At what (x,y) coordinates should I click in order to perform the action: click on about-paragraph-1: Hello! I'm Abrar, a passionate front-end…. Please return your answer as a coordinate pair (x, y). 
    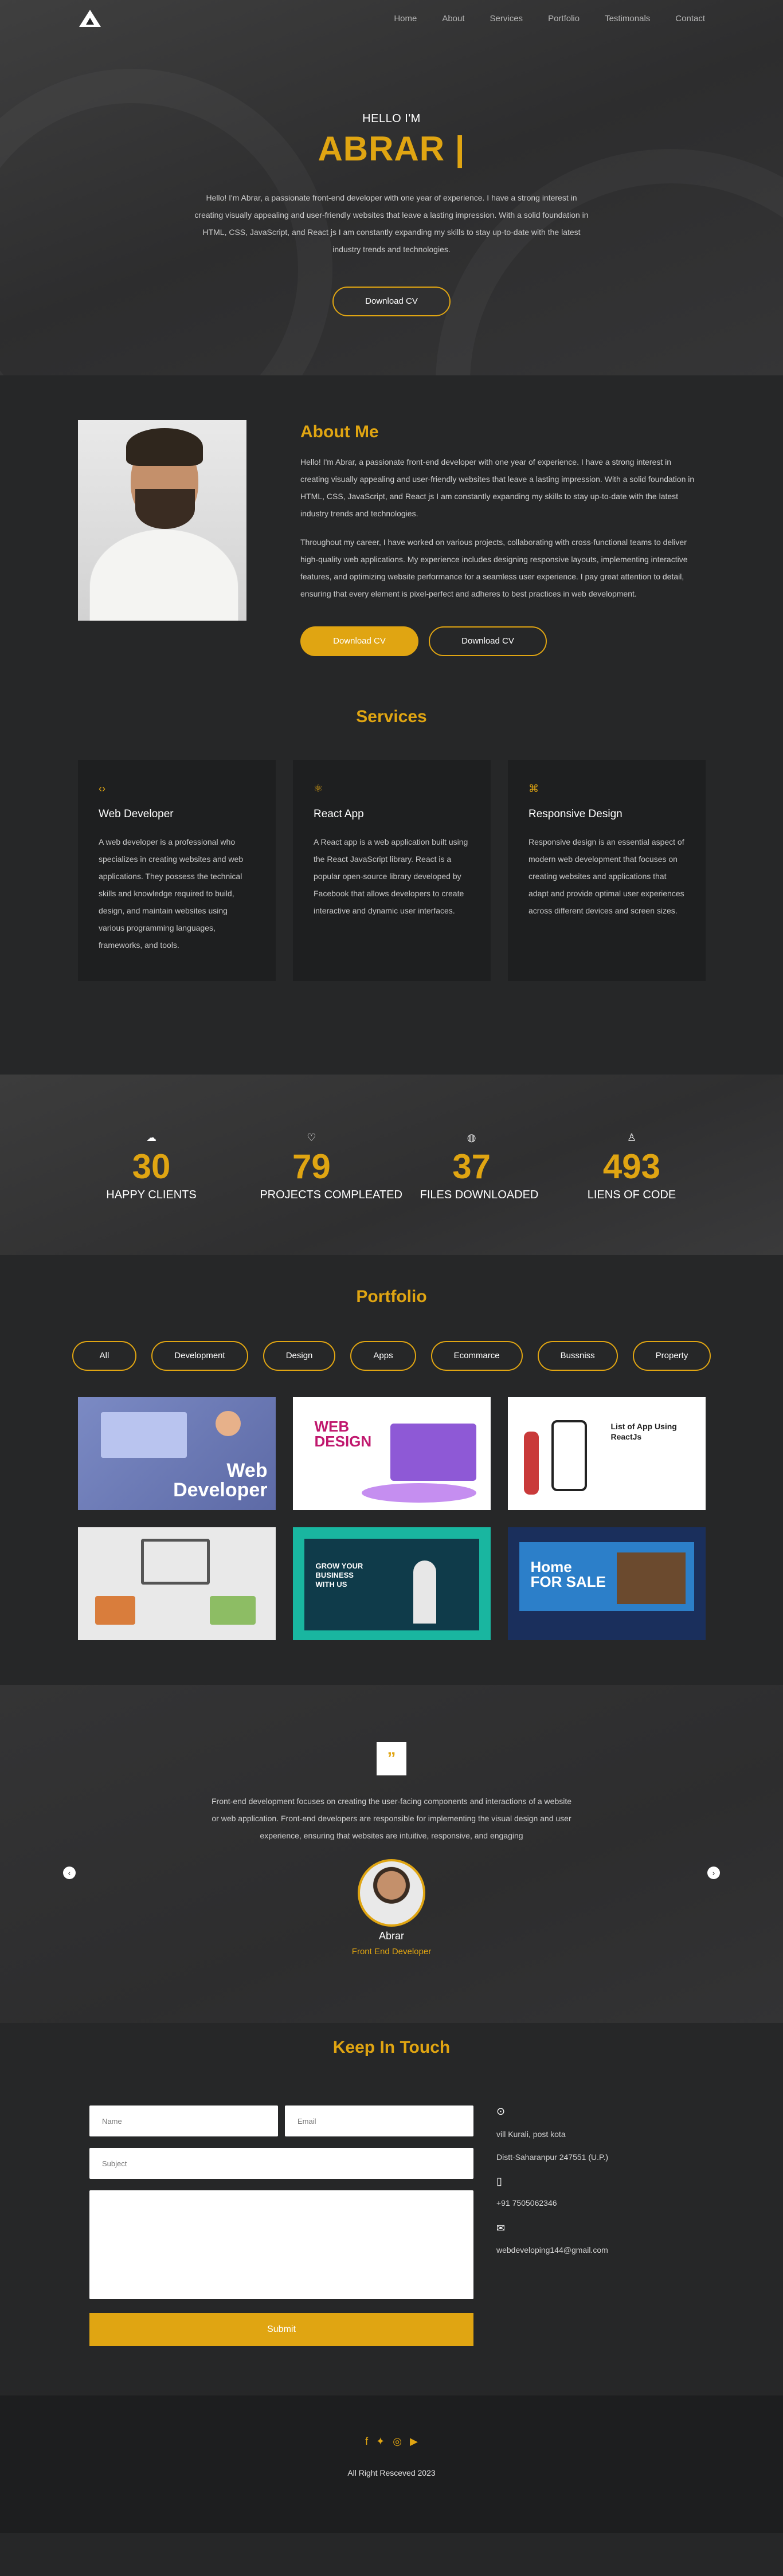
    Looking at the image, I should click on (497, 487).